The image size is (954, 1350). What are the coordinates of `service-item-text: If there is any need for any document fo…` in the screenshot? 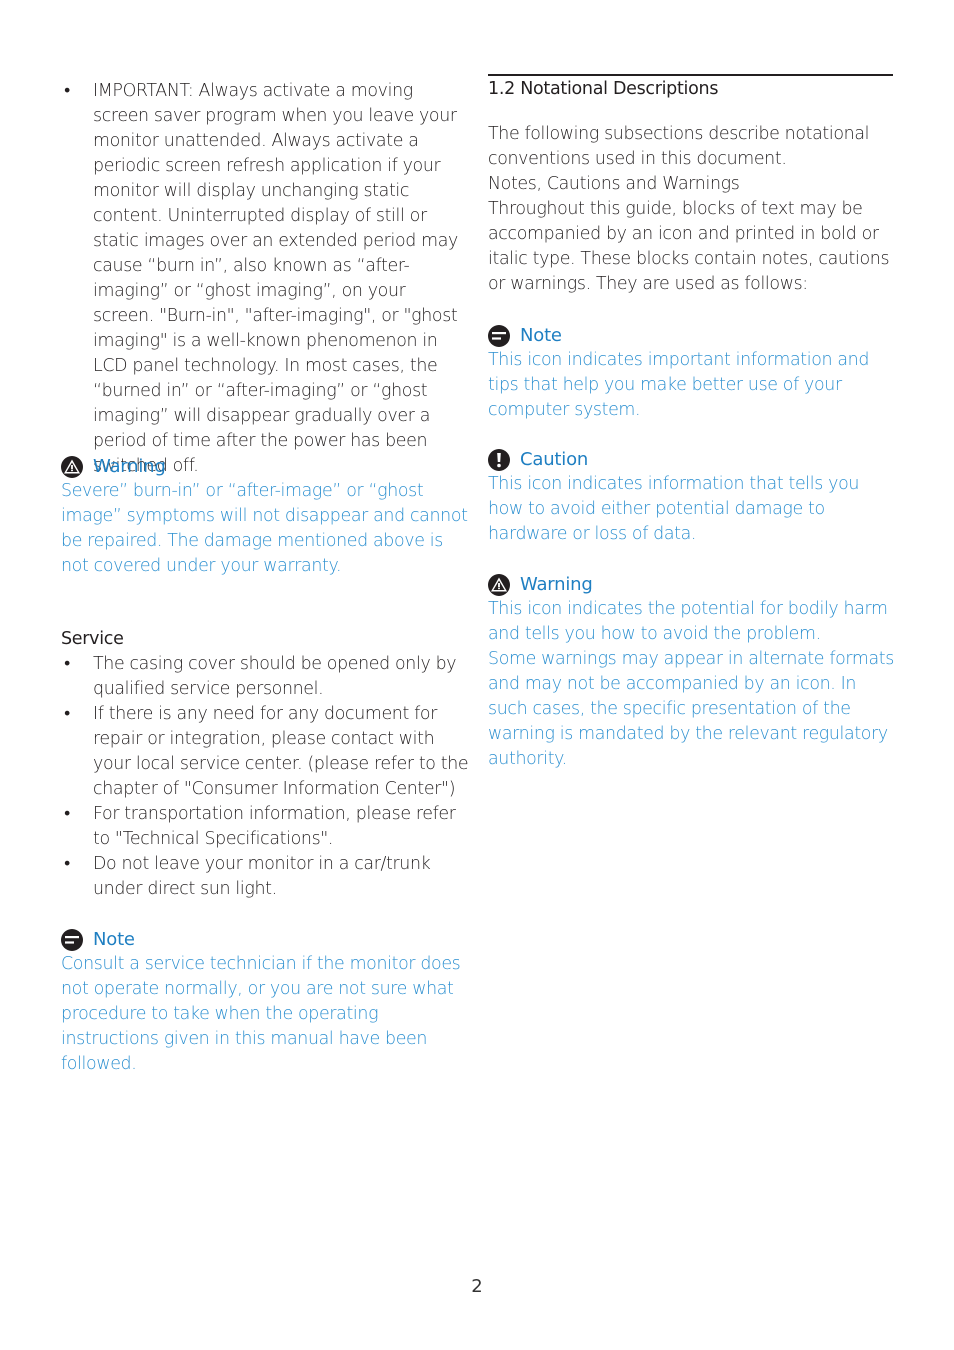 It's located at (281, 751).